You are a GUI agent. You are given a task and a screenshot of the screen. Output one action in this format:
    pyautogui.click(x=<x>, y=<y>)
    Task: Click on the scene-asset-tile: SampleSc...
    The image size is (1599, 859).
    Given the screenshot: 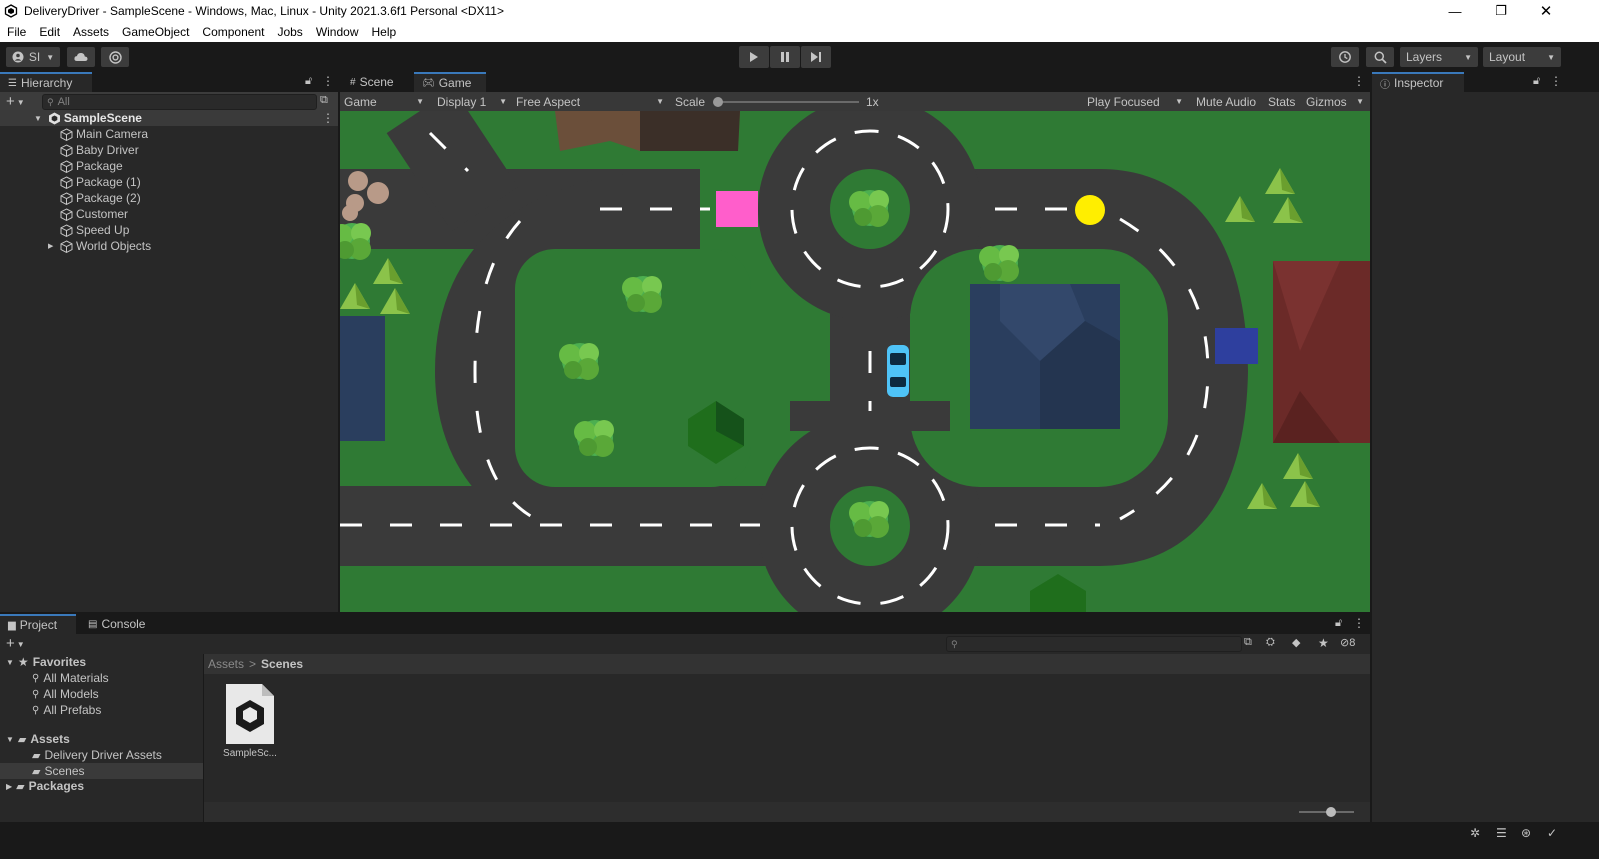 What is the action you would take?
    pyautogui.click(x=250, y=724)
    